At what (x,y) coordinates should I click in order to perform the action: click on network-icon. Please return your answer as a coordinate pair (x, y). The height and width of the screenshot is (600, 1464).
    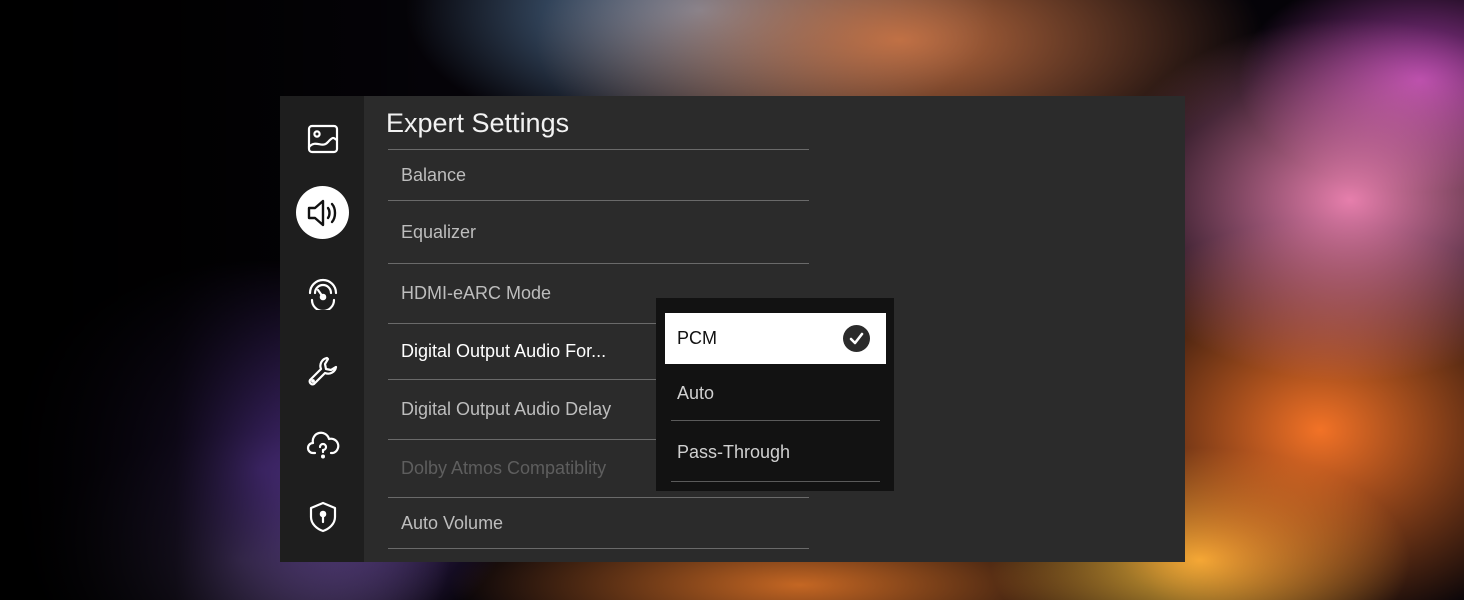
    Looking at the image, I should click on (322, 294).